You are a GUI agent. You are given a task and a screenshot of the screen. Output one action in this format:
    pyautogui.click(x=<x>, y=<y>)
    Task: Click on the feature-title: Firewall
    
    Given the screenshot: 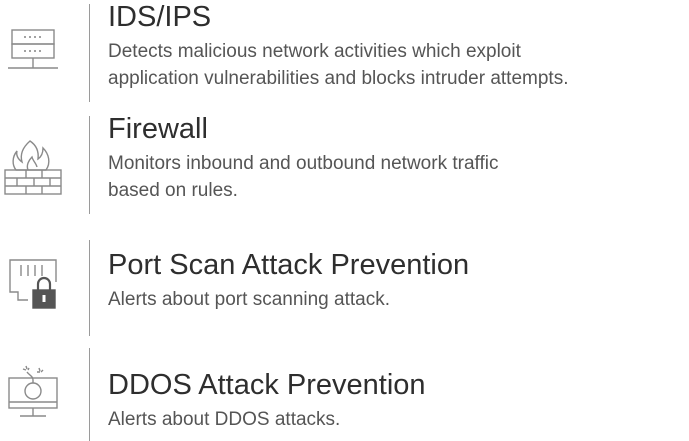 What is the action you would take?
    pyautogui.click(x=158, y=129)
    